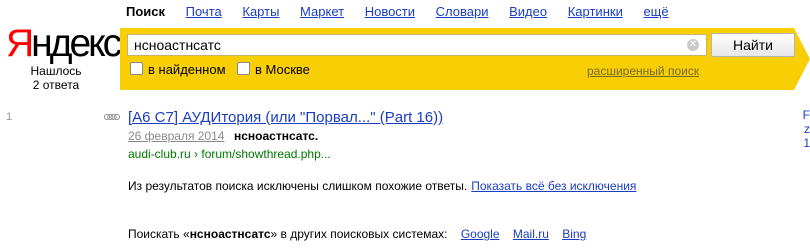 The height and width of the screenshot is (250, 810). Describe the element at coordinates (56, 85) in the screenshot. I see `results-count-value: 2 ответа` at that location.